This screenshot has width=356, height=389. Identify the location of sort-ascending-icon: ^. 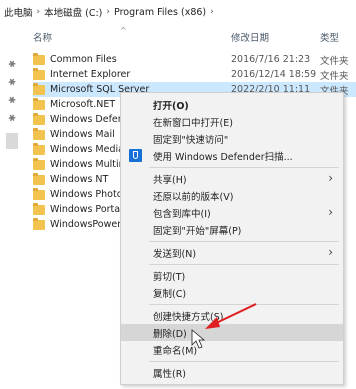
(123, 30).